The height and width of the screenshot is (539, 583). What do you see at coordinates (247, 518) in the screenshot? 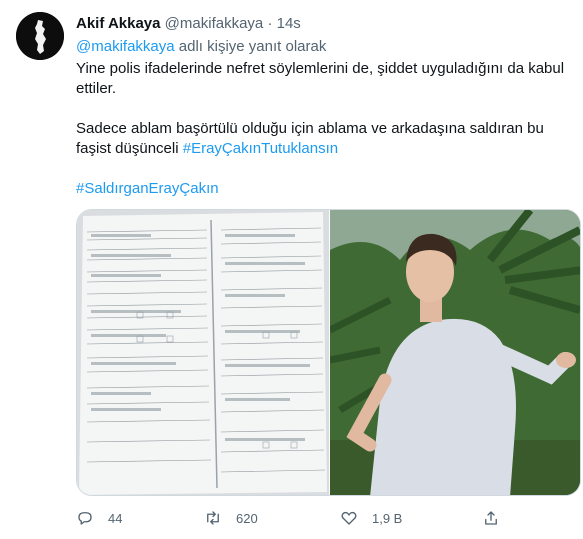
I see `retweet-count: 620` at bounding box center [247, 518].